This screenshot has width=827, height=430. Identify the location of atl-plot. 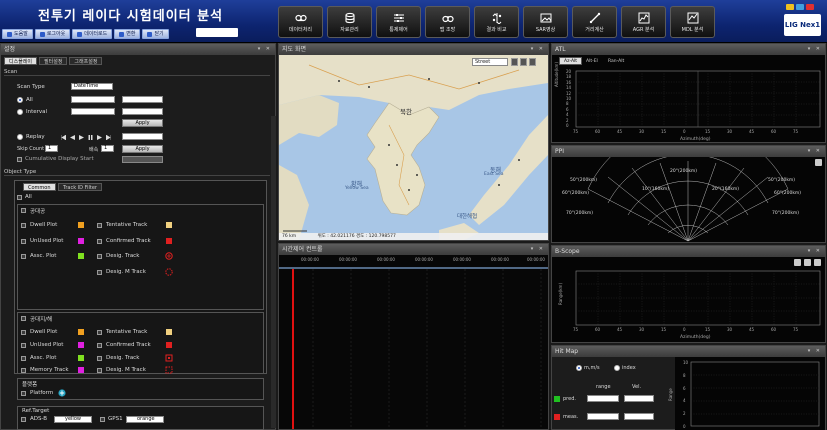
(688, 98).